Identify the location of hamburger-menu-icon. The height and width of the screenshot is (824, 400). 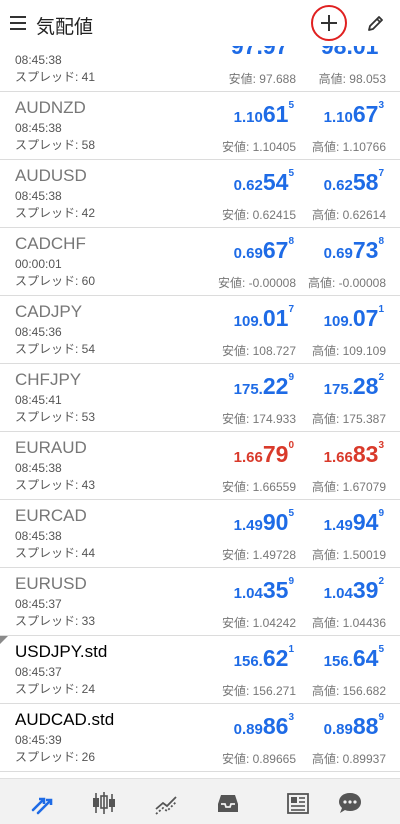
(18, 23).